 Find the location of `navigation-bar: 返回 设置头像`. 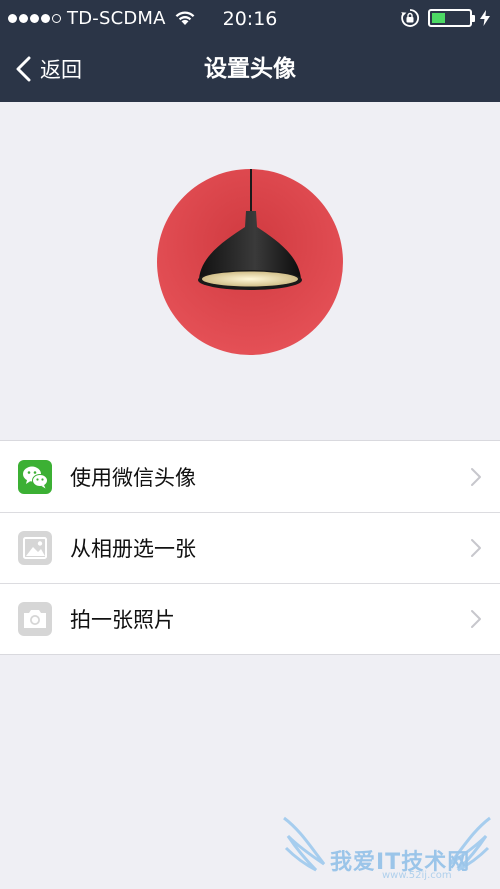

navigation-bar: 返回 设置头像 is located at coordinates (250, 69).